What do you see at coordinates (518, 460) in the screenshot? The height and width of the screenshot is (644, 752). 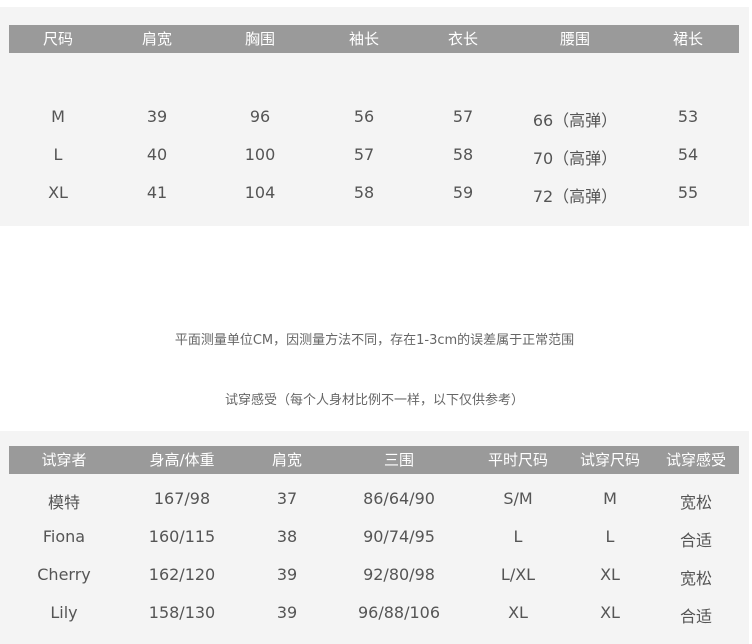 I see `fitting-table-header-cell: 平时尺码` at bounding box center [518, 460].